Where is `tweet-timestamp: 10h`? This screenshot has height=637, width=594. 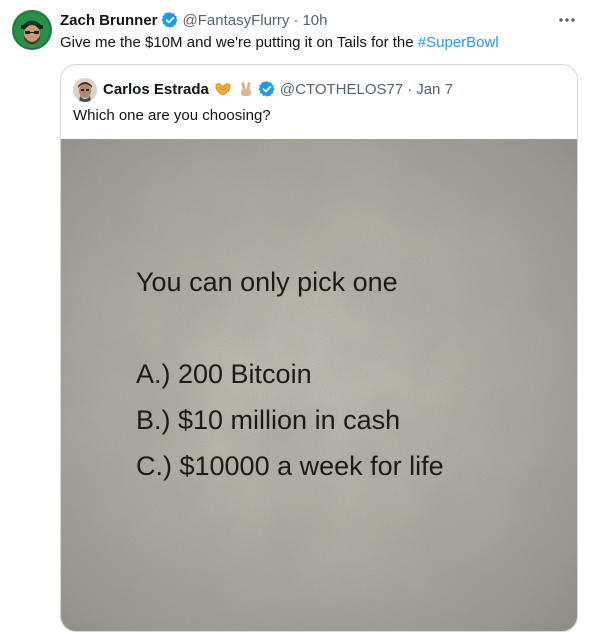
tweet-timestamp: 10h is located at coordinates (314, 20).